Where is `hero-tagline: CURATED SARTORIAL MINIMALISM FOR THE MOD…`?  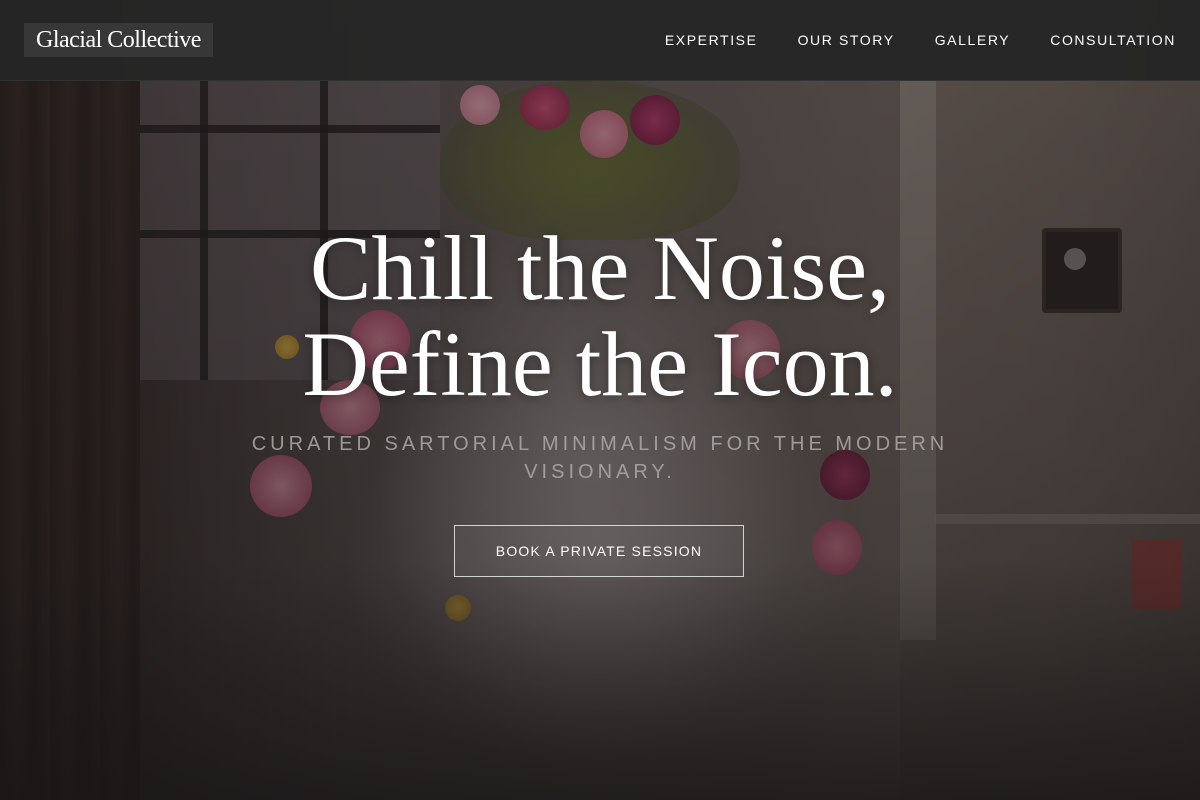
hero-tagline: CURATED SARTORIAL MINIMALISM FOR THE MOD… is located at coordinates (600, 458).